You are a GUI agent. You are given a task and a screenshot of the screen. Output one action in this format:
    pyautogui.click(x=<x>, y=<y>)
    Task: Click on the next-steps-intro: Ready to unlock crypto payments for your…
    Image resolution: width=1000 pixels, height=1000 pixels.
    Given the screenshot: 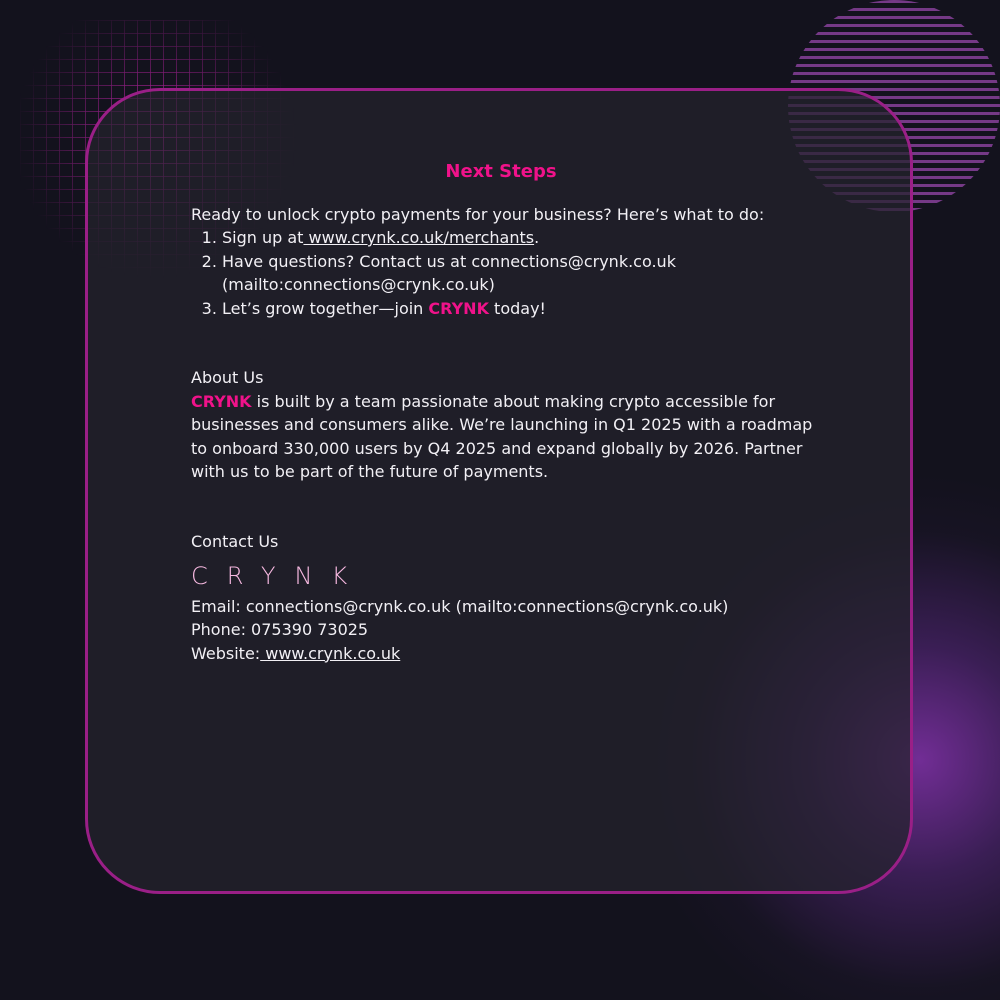 What is the action you would take?
    pyautogui.click(x=478, y=214)
    